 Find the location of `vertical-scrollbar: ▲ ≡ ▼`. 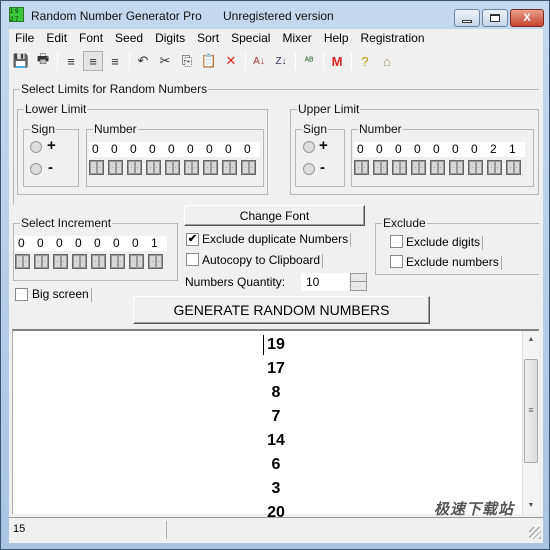

vertical-scrollbar: ▲ ≡ ▼ is located at coordinates (530, 422).